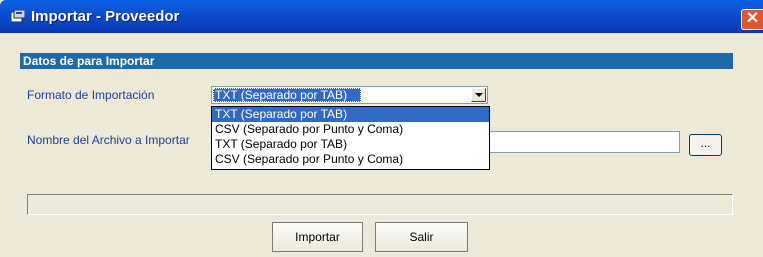  Describe the element at coordinates (381, 16) in the screenshot. I see `title-bar: Importar - Proveedor ✕` at that location.